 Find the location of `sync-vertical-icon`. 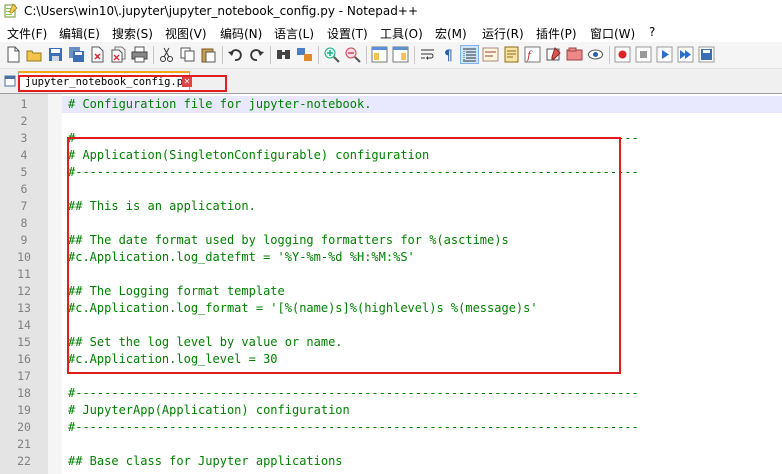

sync-vertical-icon is located at coordinates (379, 54).